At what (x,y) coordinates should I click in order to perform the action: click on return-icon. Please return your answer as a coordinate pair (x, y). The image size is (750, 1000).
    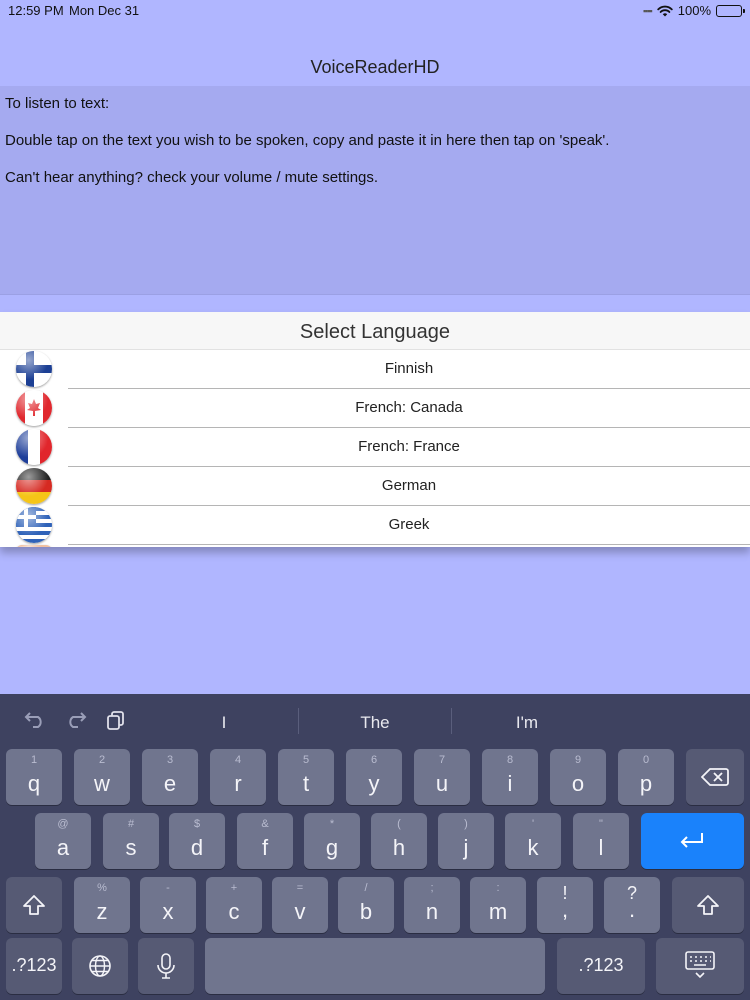
    Looking at the image, I should click on (691, 840).